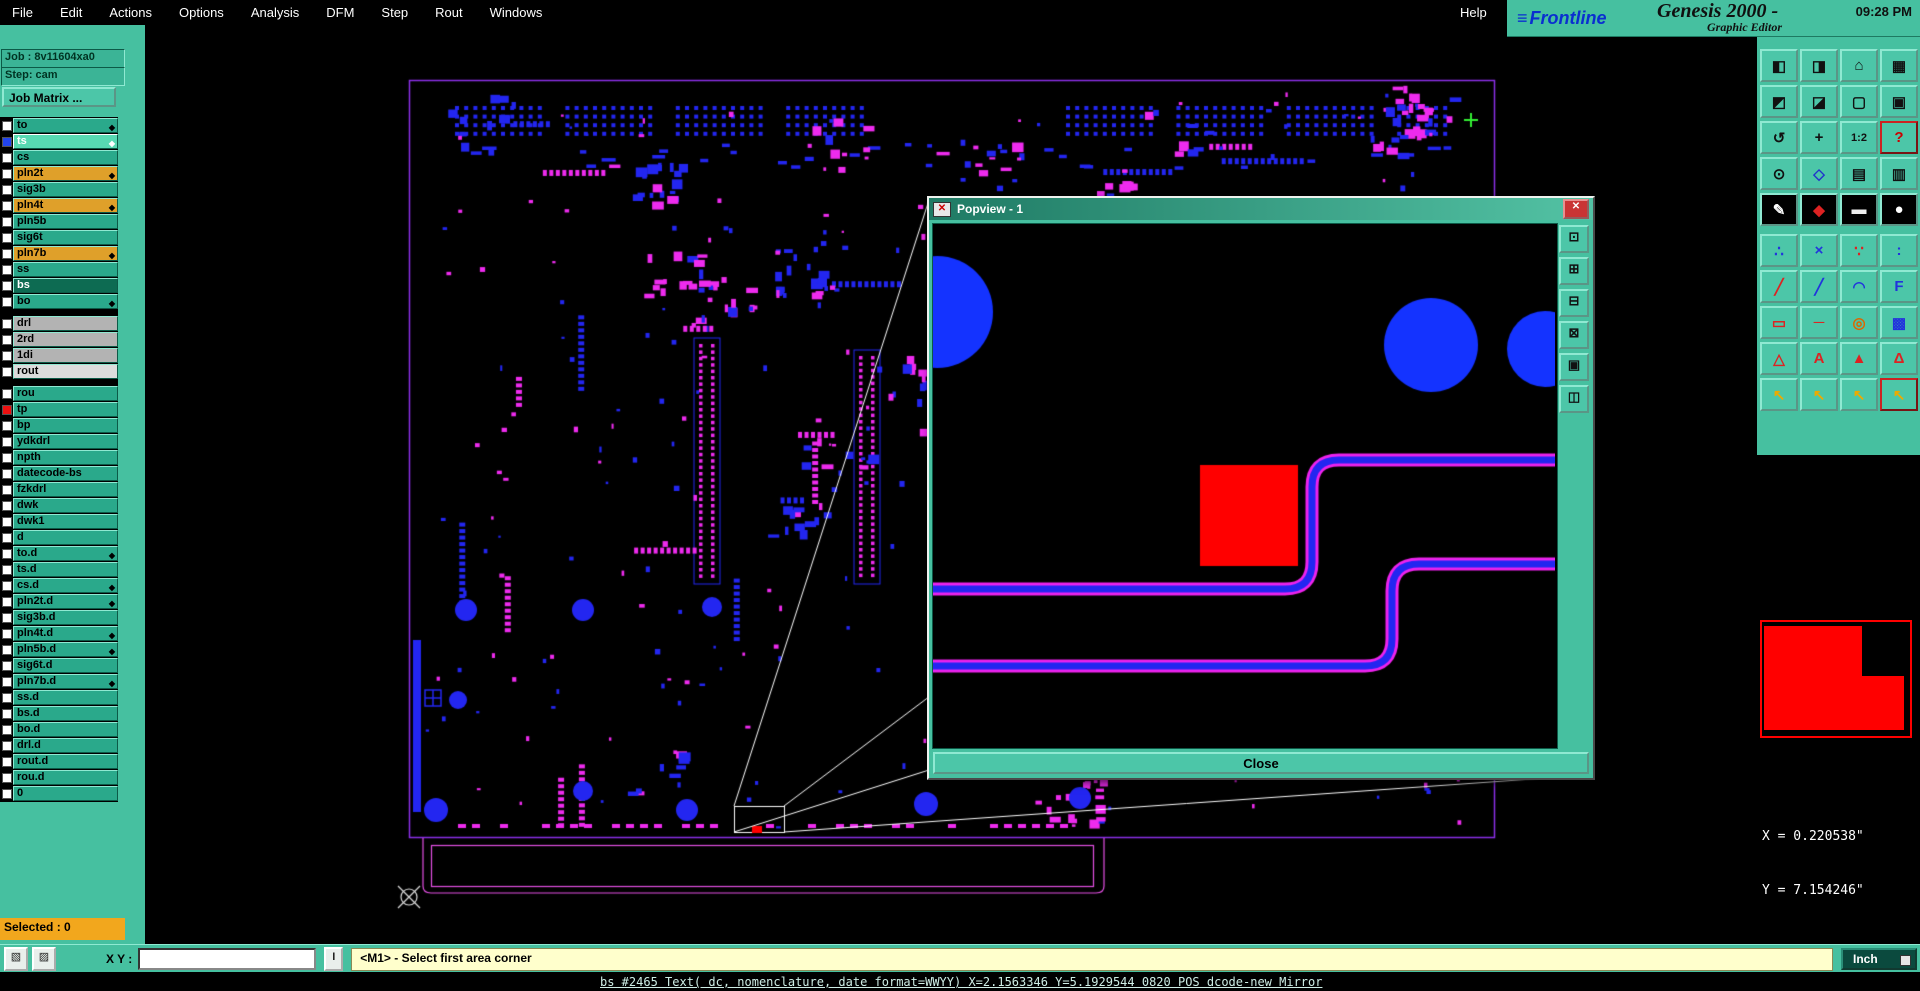  Describe the element at coordinates (59, 665) in the screenshot. I see `layer-row-sig6t.d: sig6t.d` at that location.